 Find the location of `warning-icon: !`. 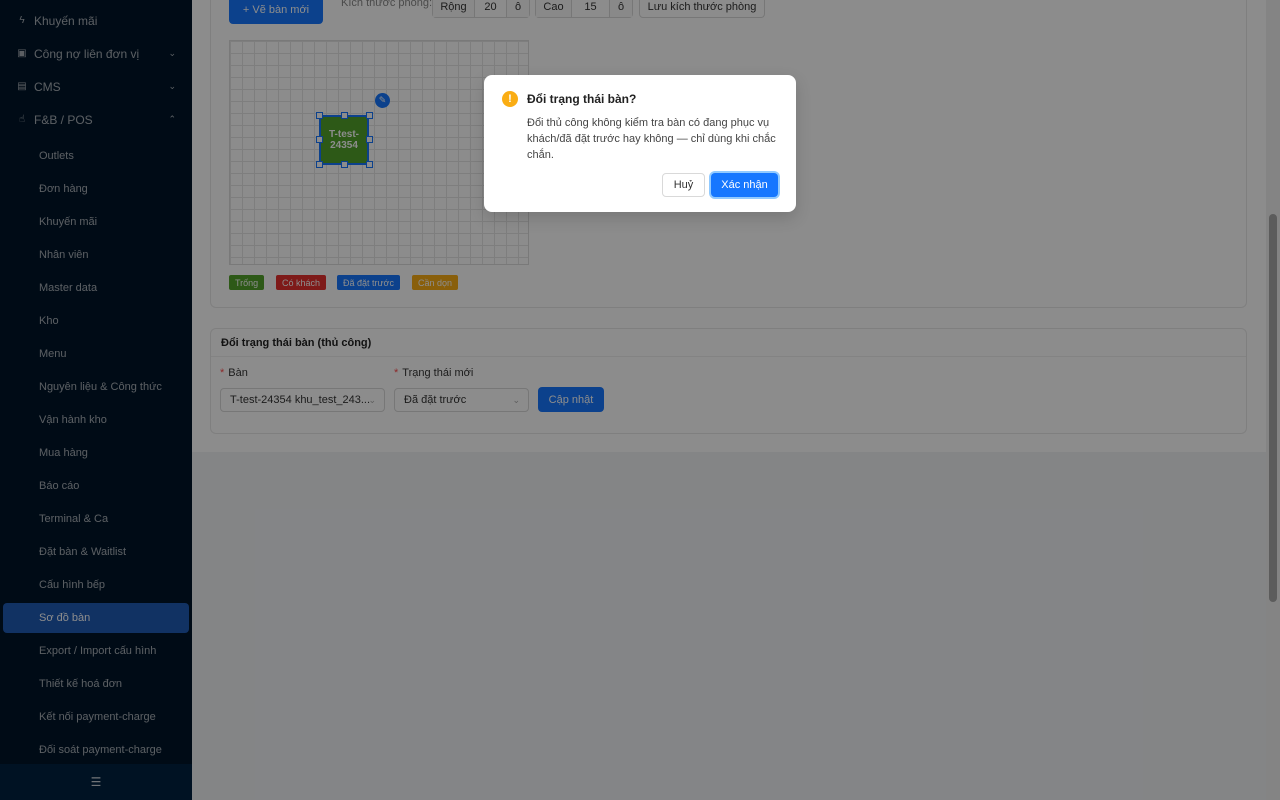

warning-icon: ! is located at coordinates (510, 99).